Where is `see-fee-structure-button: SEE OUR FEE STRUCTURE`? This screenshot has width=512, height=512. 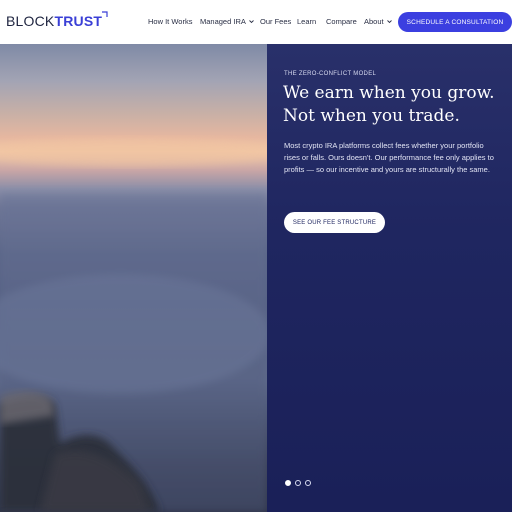 see-fee-structure-button: SEE OUR FEE STRUCTURE is located at coordinates (334, 222).